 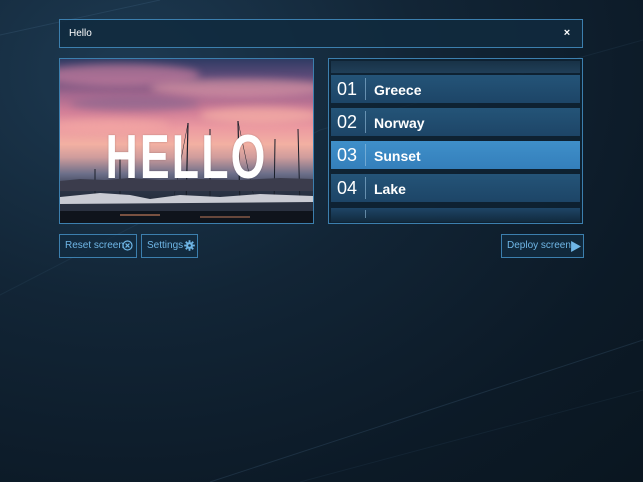 I want to click on circle-x-icon, so click(x=127, y=245).